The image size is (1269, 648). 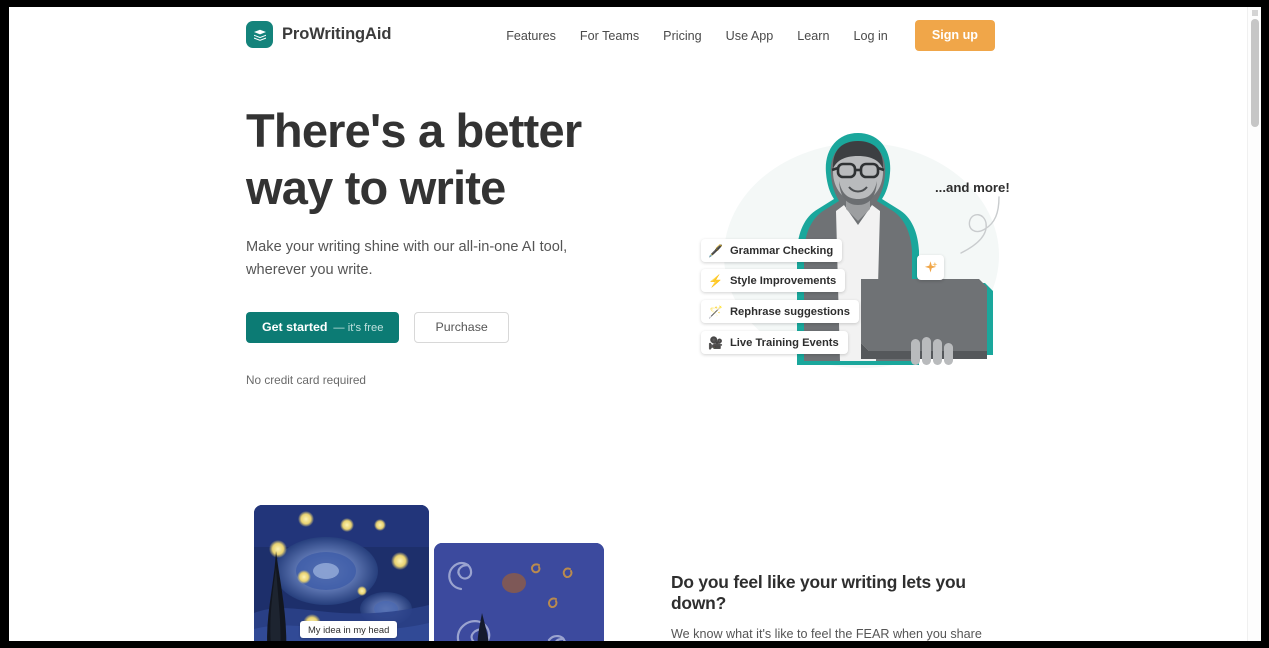 I want to click on feature-chip-label: Rephrase suggestions, so click(x=789, y=311).